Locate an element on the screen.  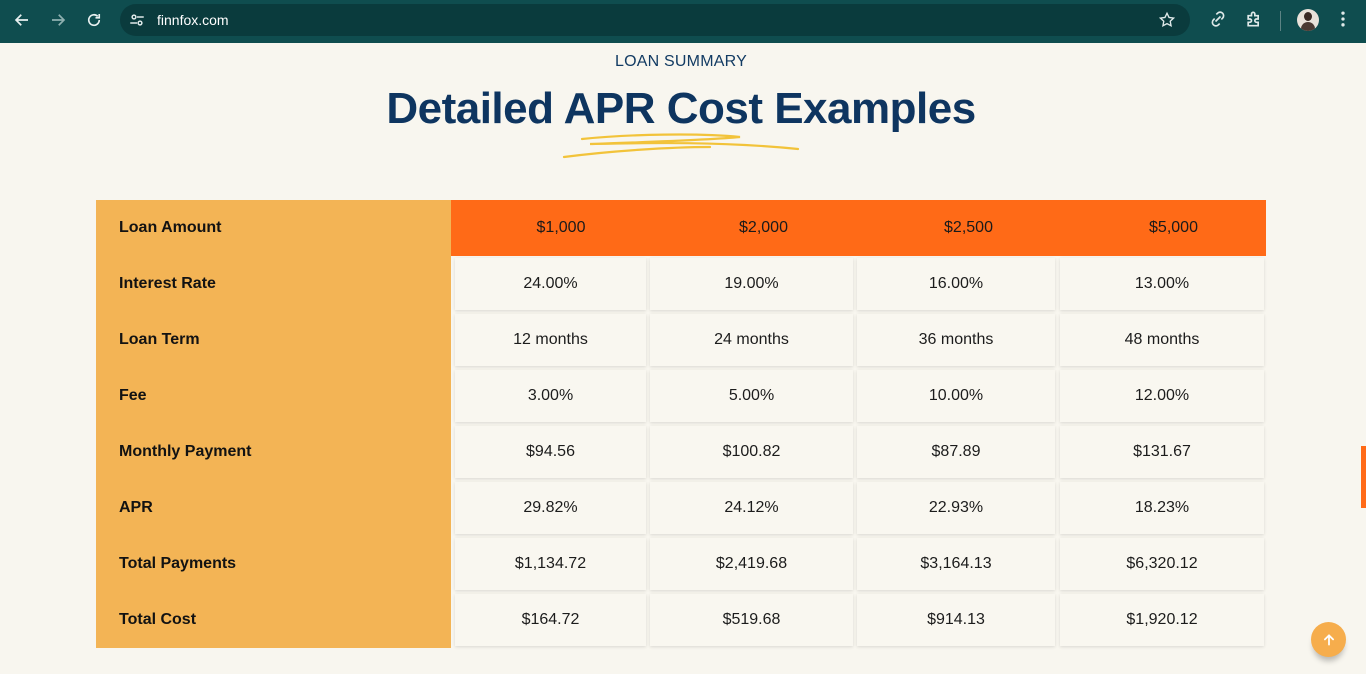
table-cell: 13.00% is located at coordinates (1162, 284).